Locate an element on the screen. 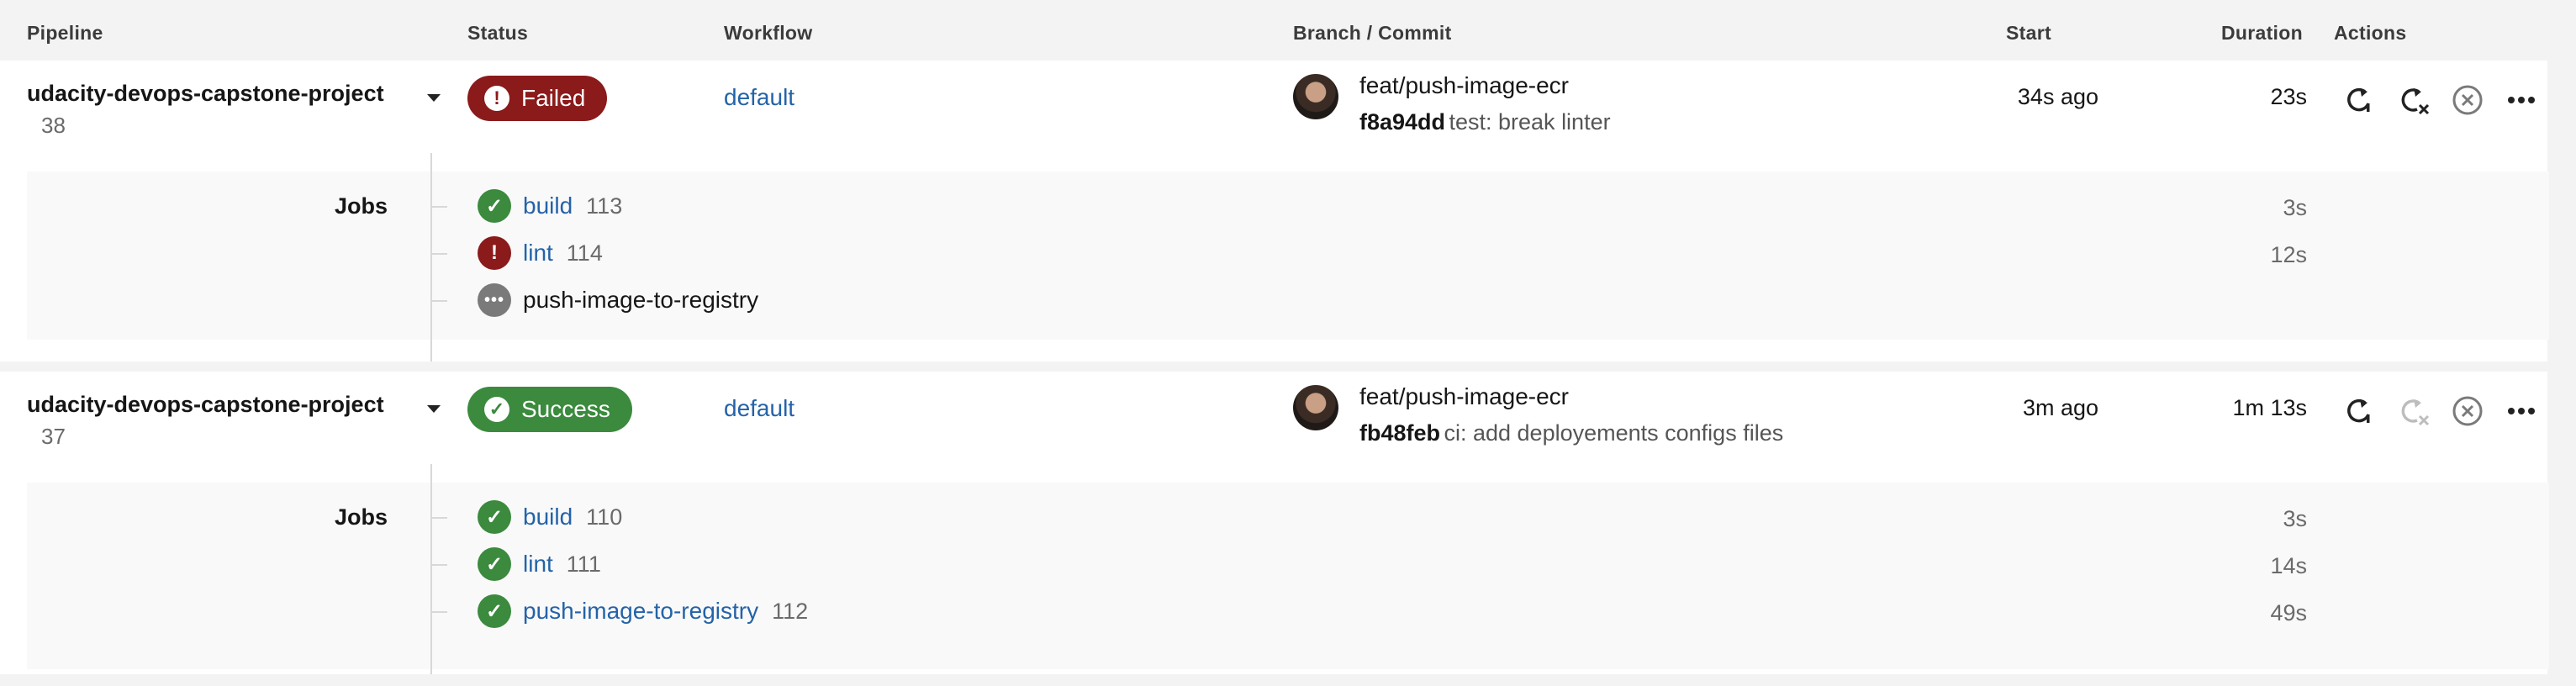  header-actions: Actions is located at coordinates (2370, 33).